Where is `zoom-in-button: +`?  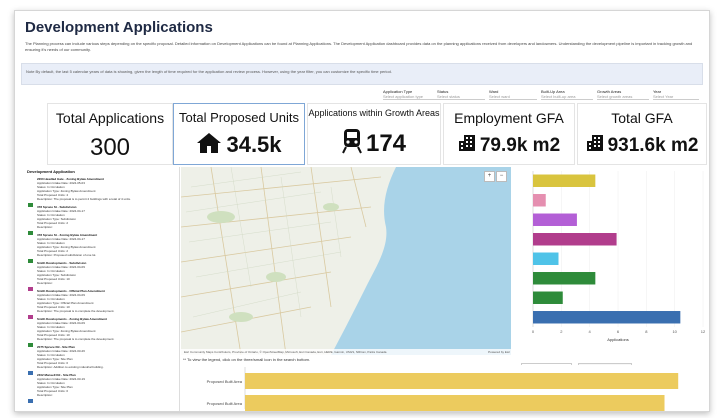
zoom-in-button: + is located at coordinates (489, 176).